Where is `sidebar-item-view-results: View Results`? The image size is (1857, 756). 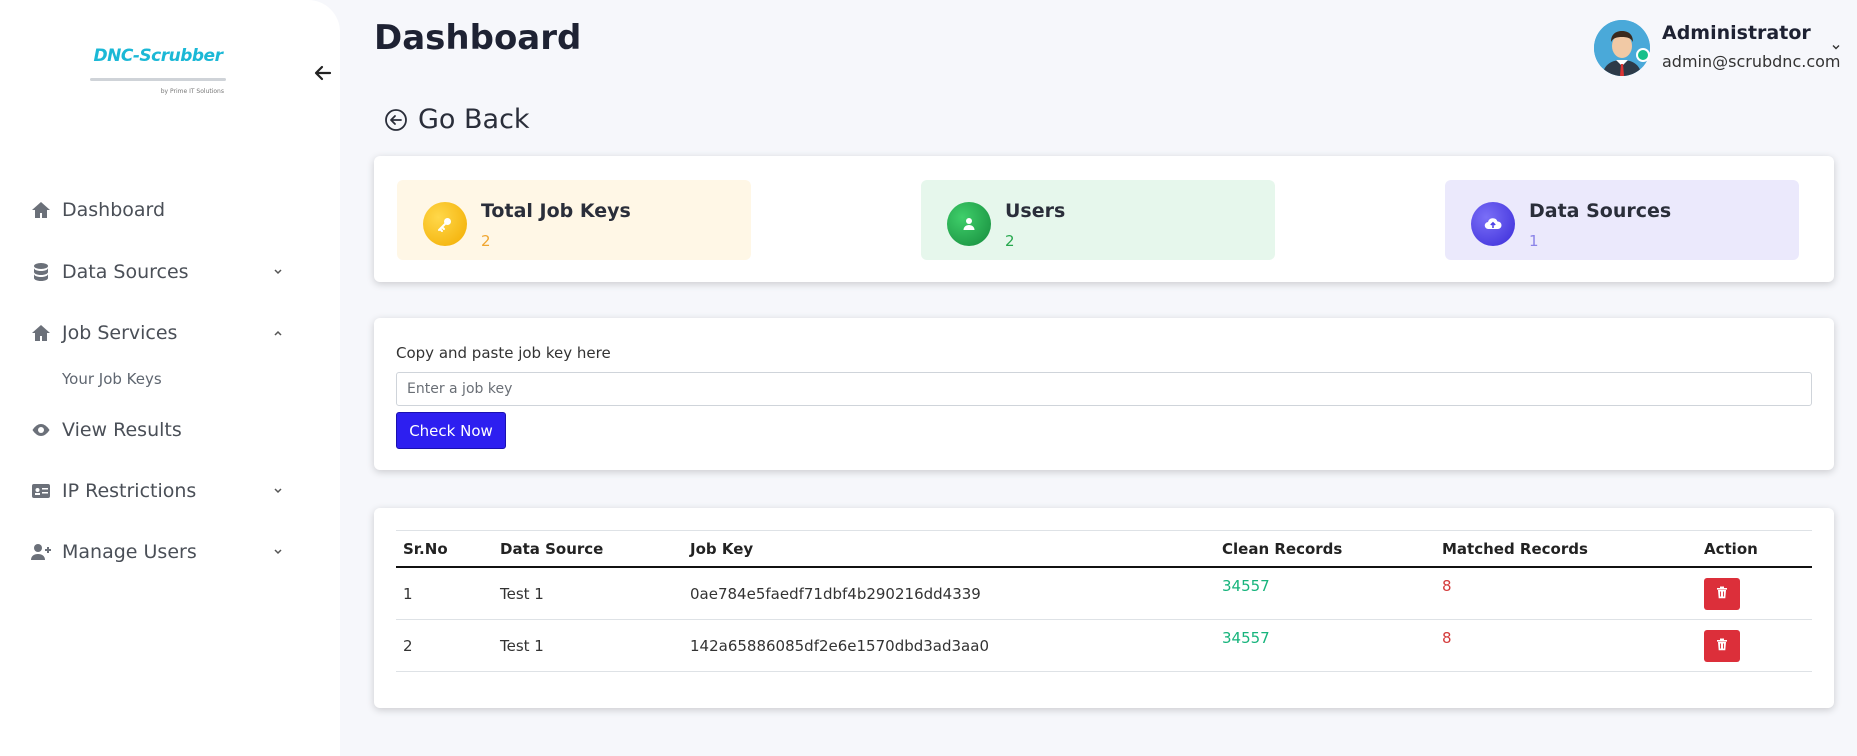
sidebar-item-view-results: View Results is located at coordinates (157, 430).